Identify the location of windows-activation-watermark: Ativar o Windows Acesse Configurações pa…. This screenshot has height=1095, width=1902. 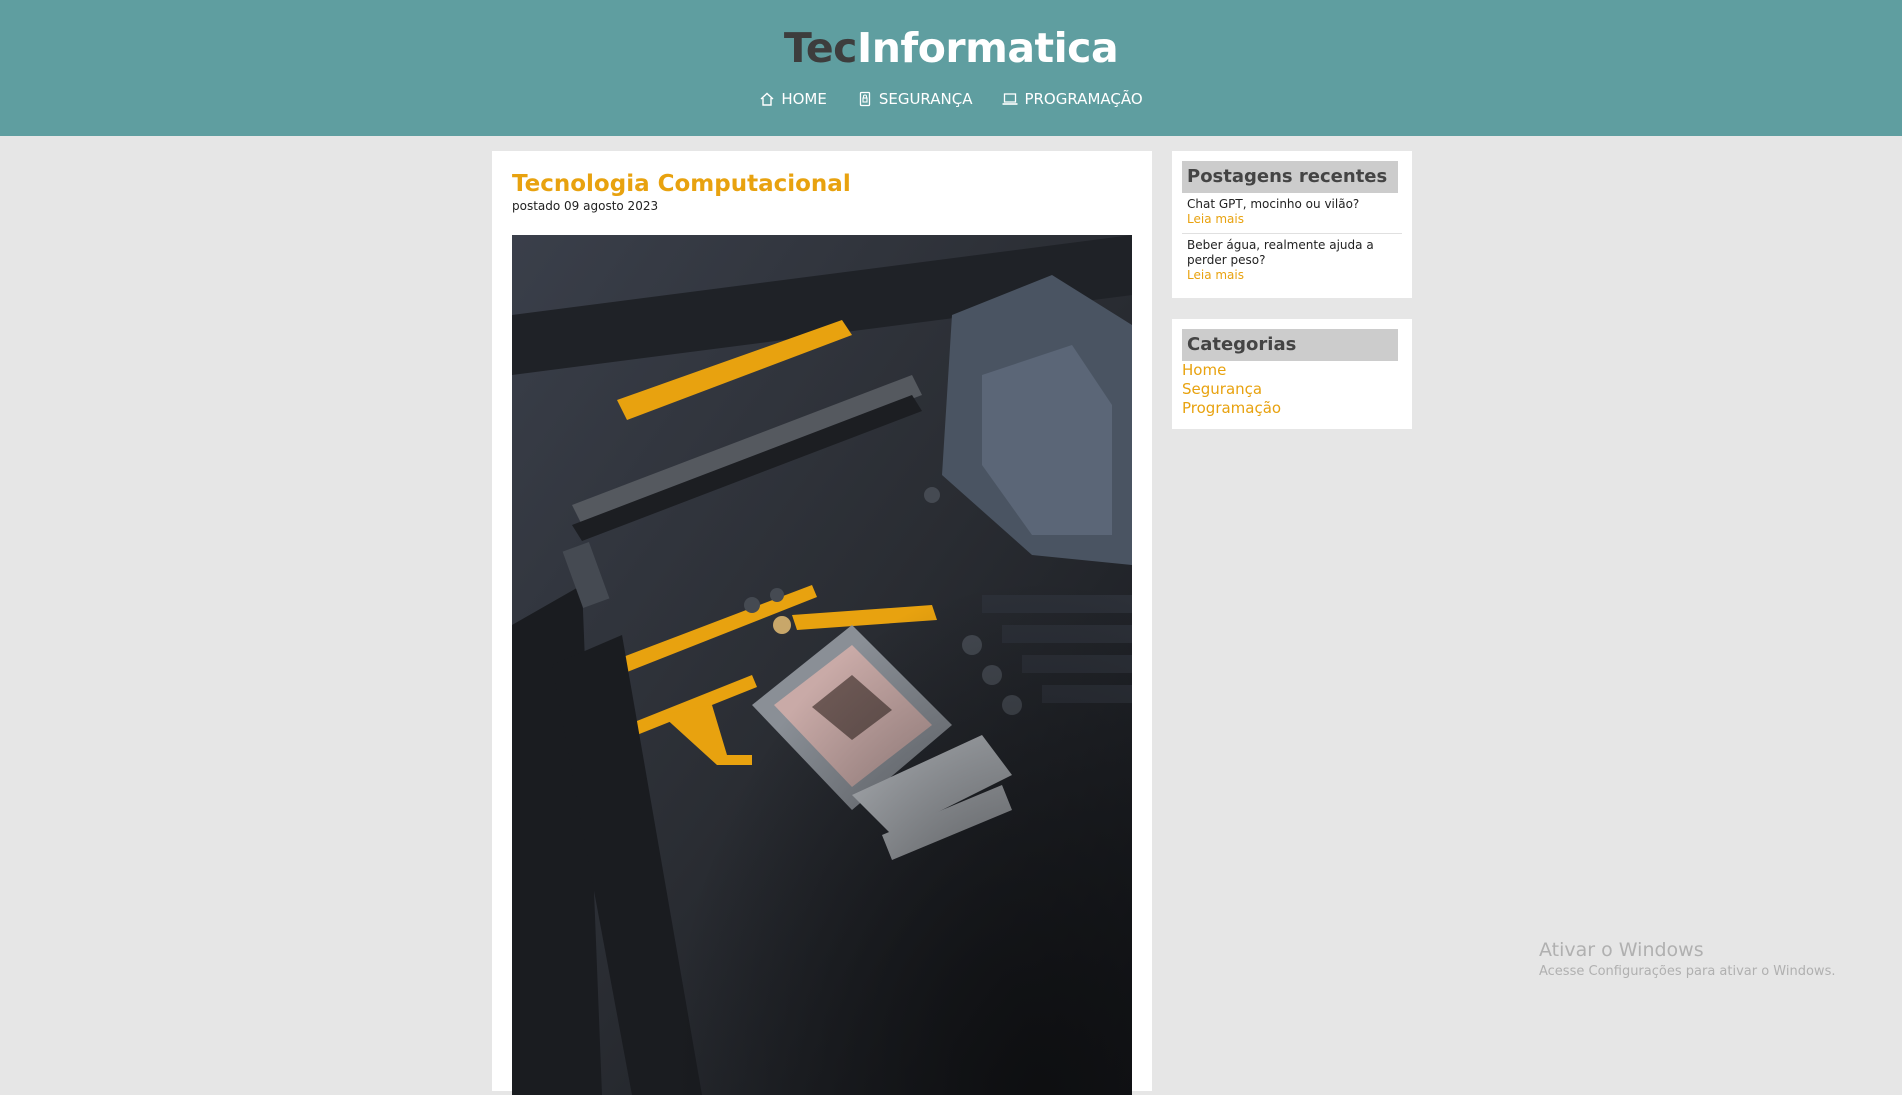
(1687, 959).